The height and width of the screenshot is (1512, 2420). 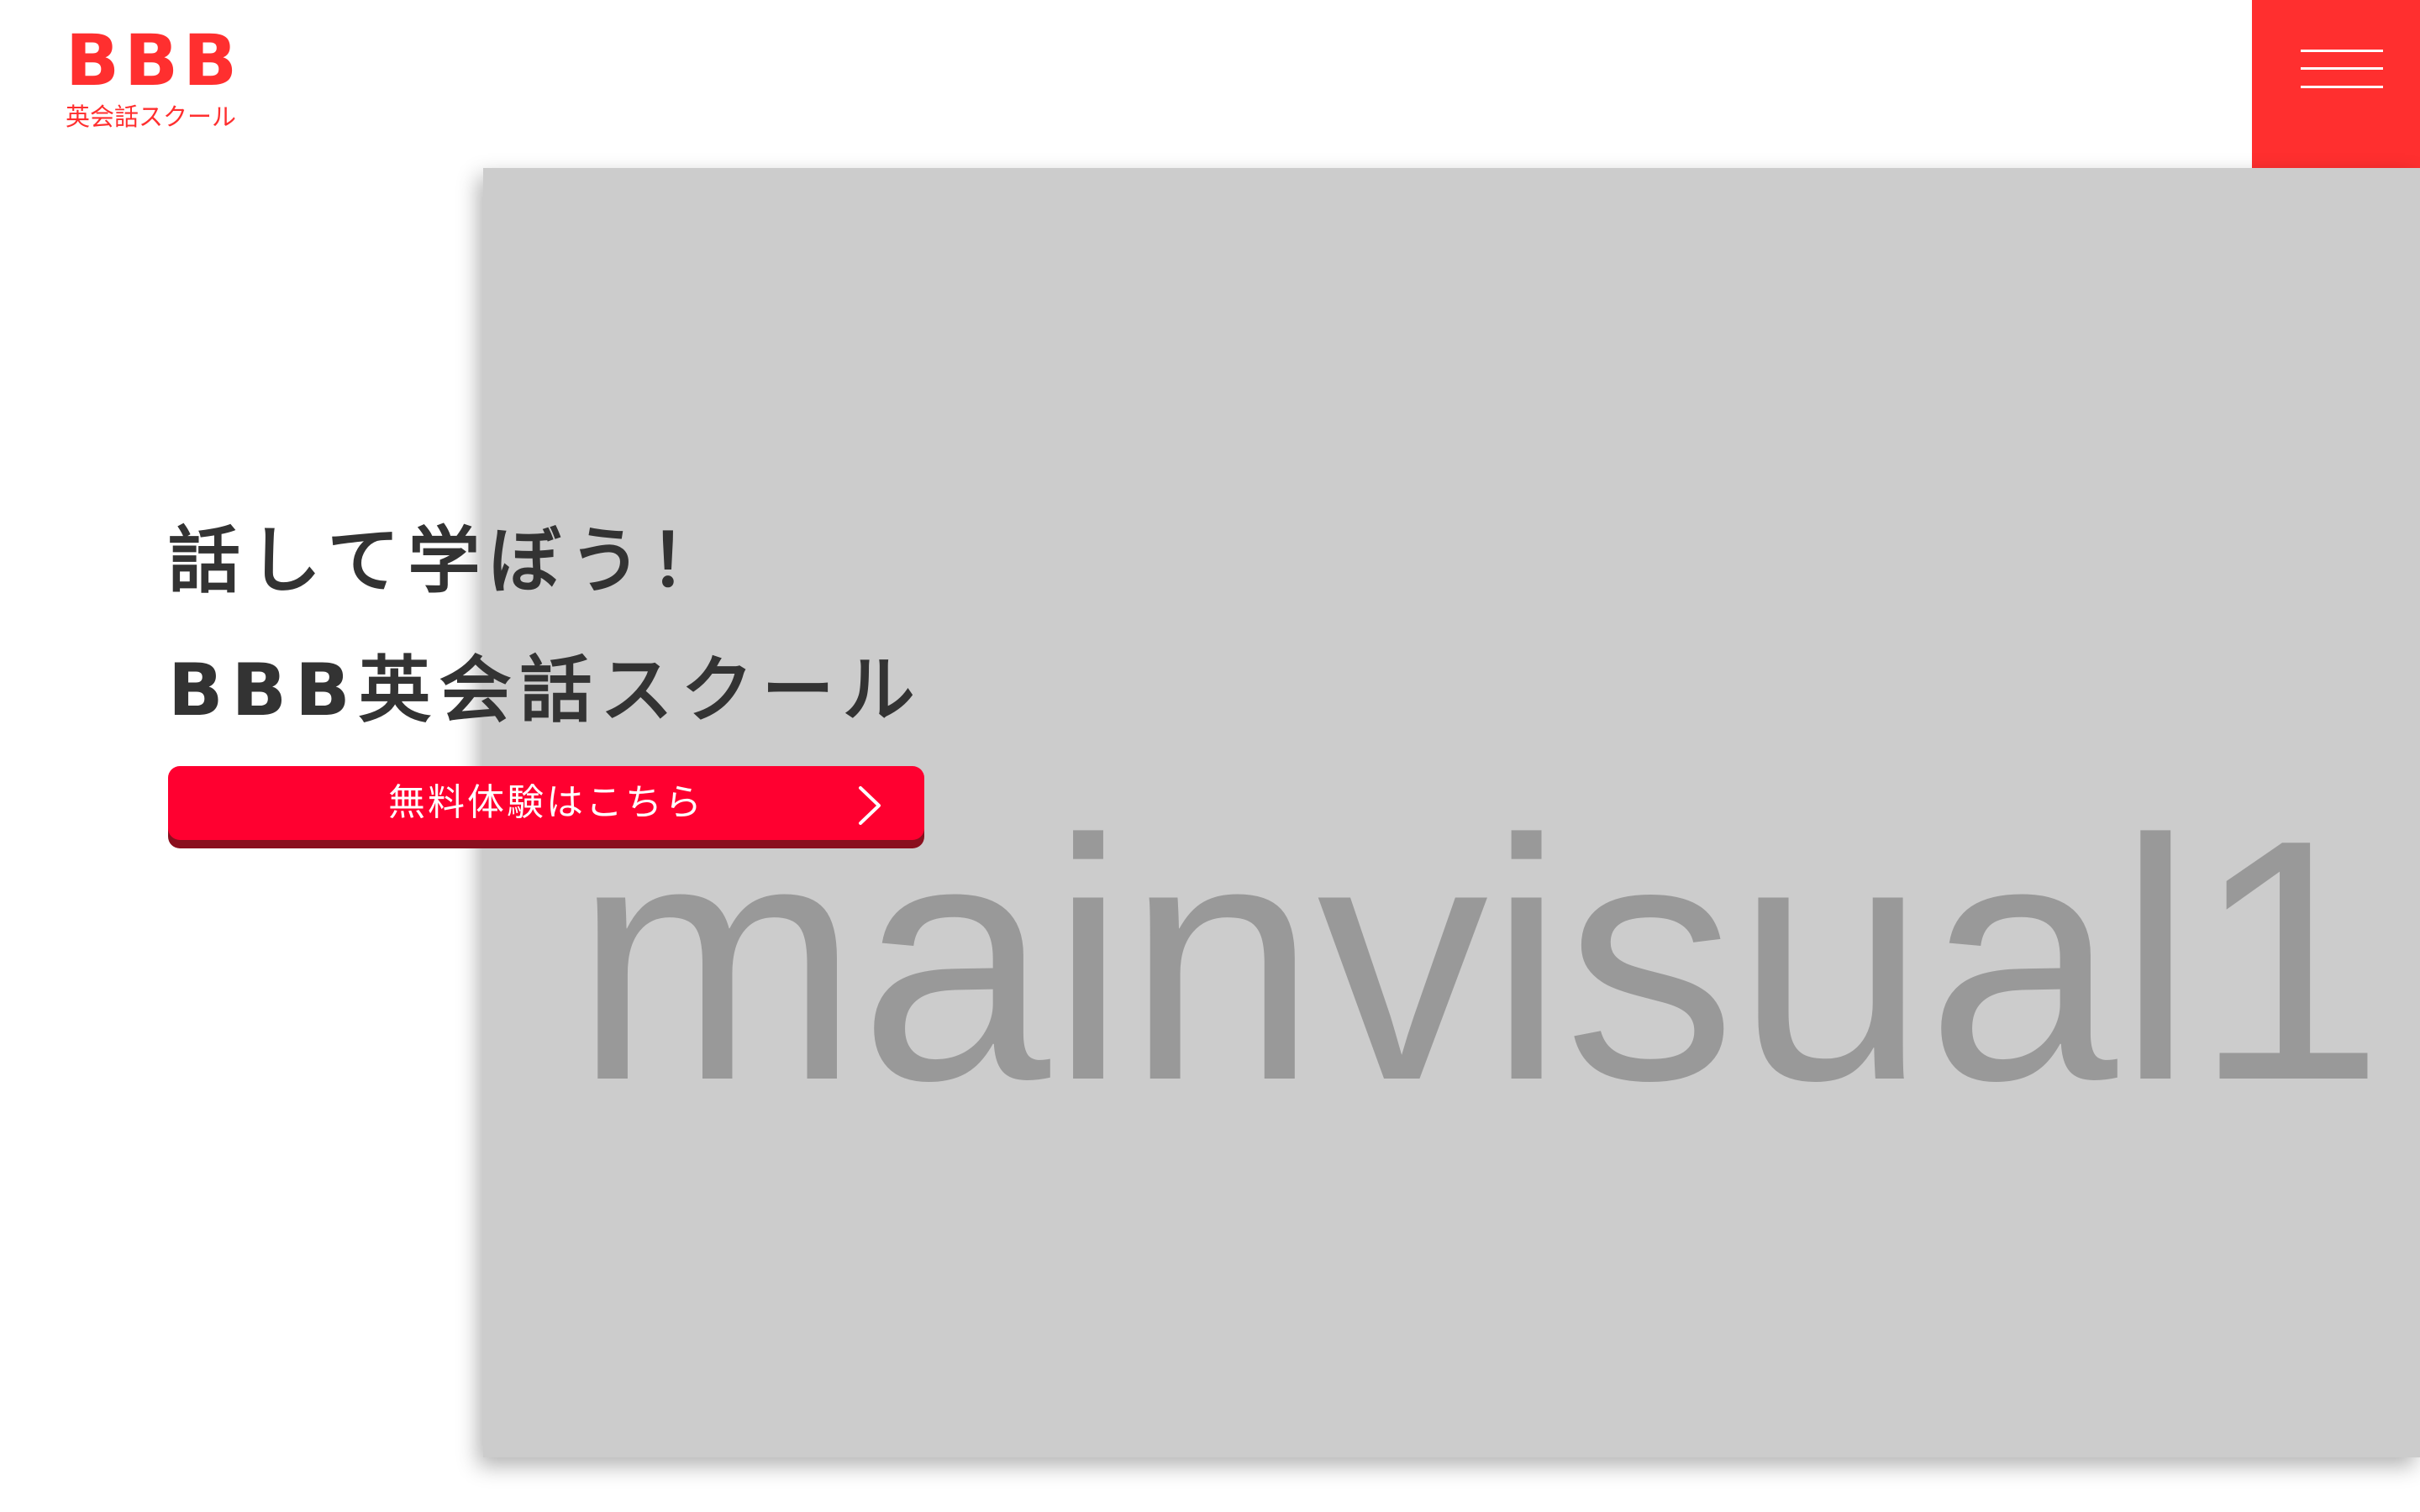 What do you see at coordinates (450, 561) in the screenshot?
I see `hero-tagline: 話して学ぼう！` at bounding box center [450, 561].